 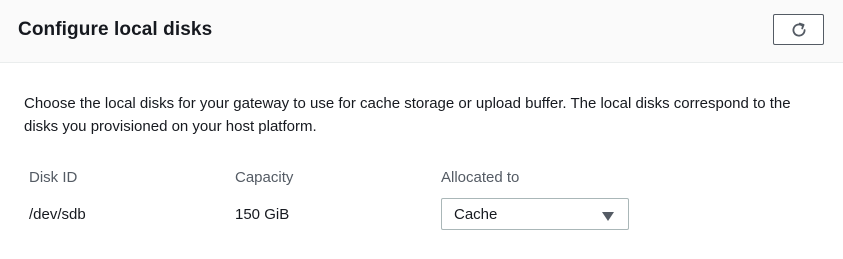 I want to click on caret-down-icon, so click(x=608, y=218).